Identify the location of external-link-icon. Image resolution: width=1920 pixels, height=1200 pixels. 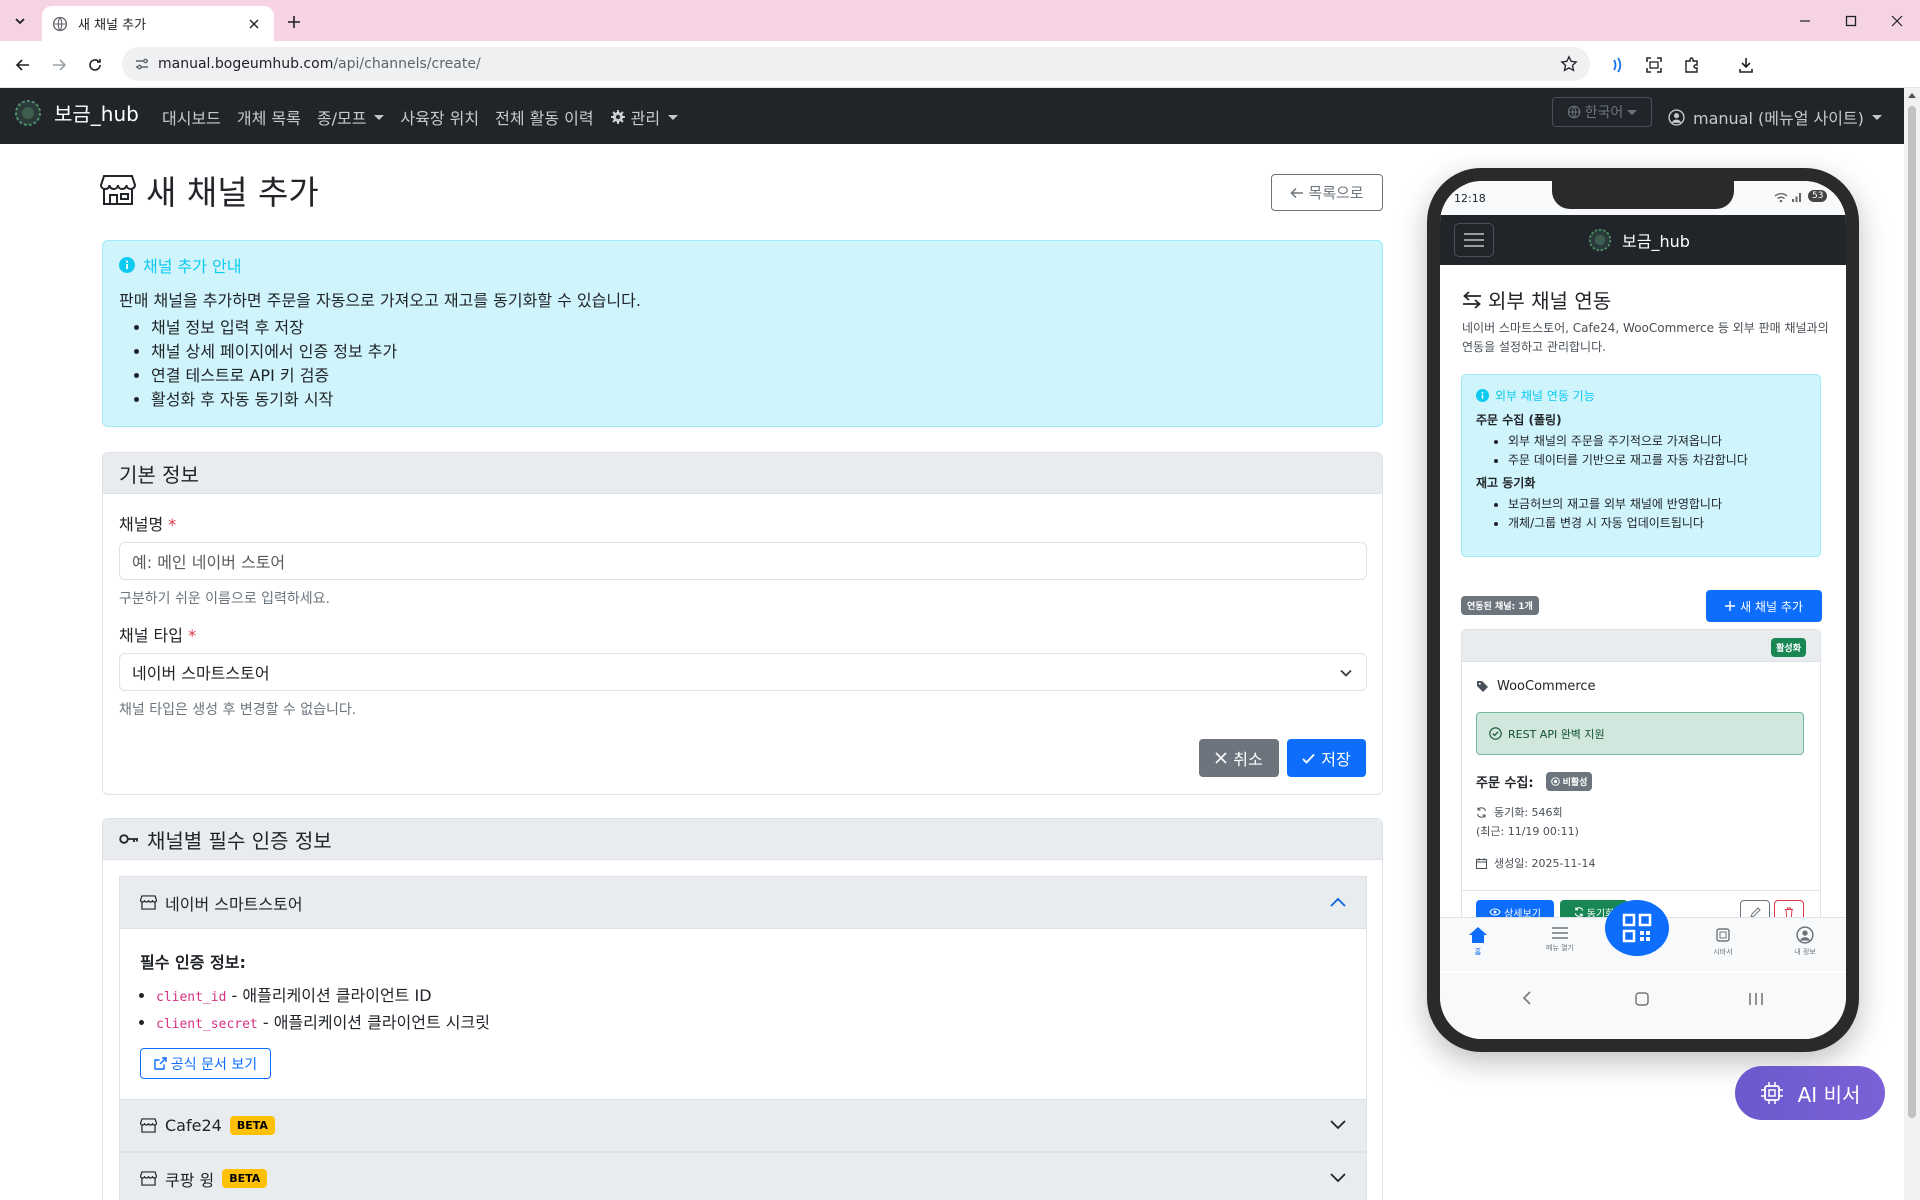
(160, 1063).